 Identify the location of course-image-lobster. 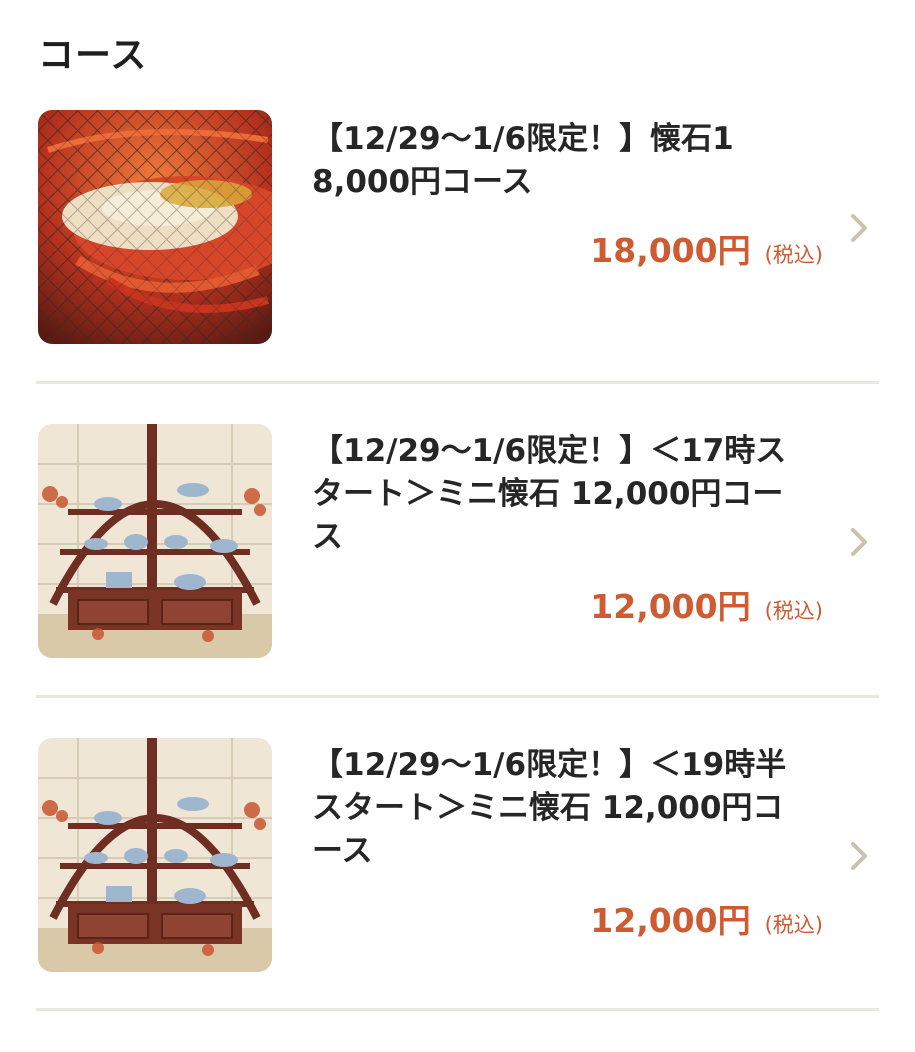
(155, 227).